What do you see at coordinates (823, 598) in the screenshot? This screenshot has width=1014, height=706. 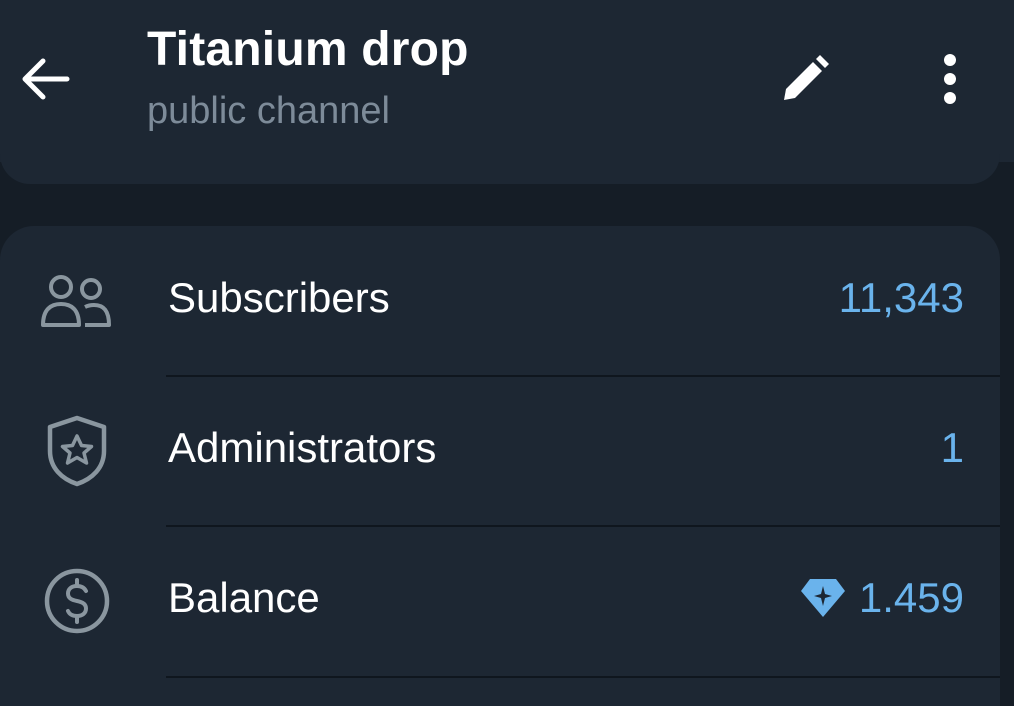 I see `diamond-icon` at bounding box center [823, 598].